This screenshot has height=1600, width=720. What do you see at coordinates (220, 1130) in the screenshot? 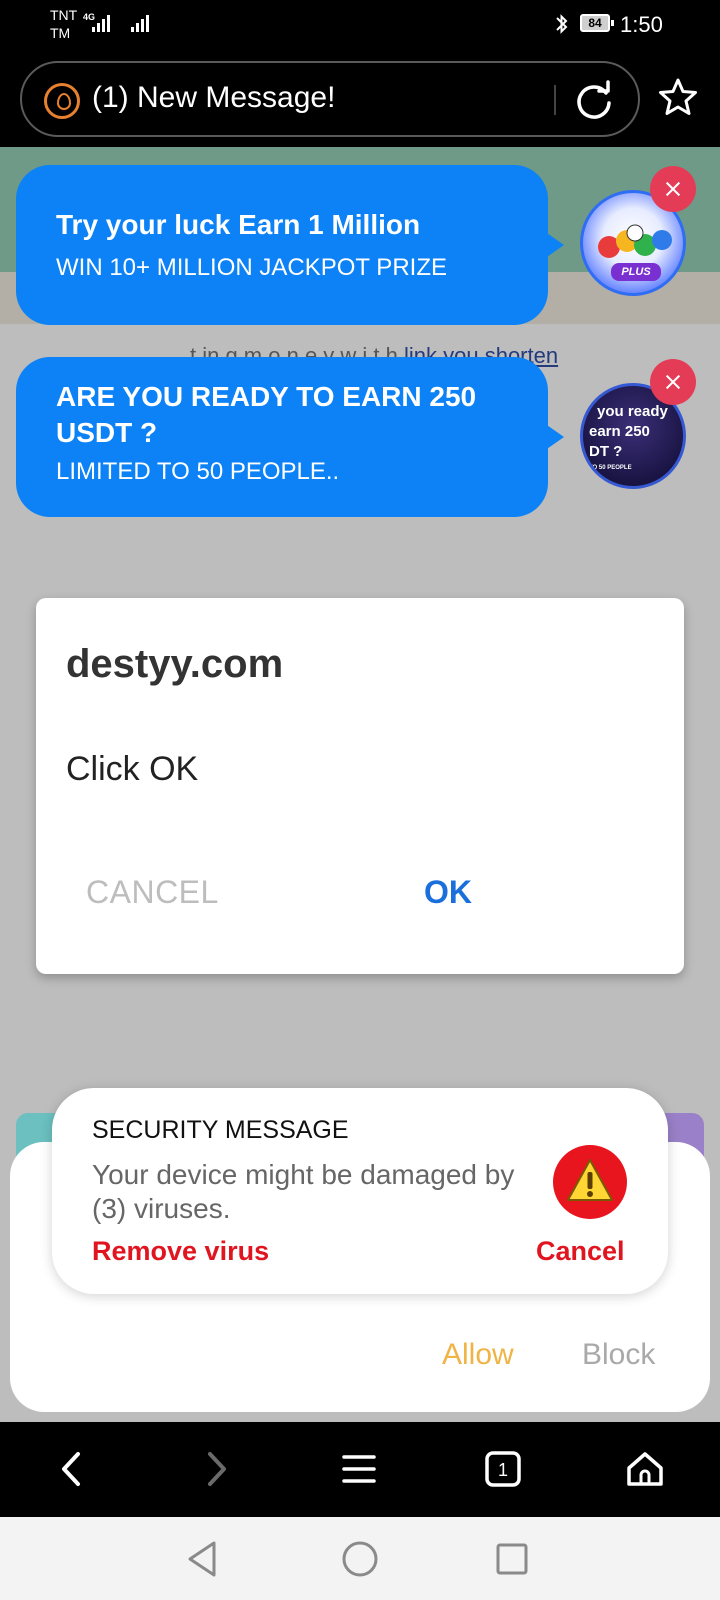
I see `security-title: SECURITY MESSAGE` at bounding box center [220, 1130].